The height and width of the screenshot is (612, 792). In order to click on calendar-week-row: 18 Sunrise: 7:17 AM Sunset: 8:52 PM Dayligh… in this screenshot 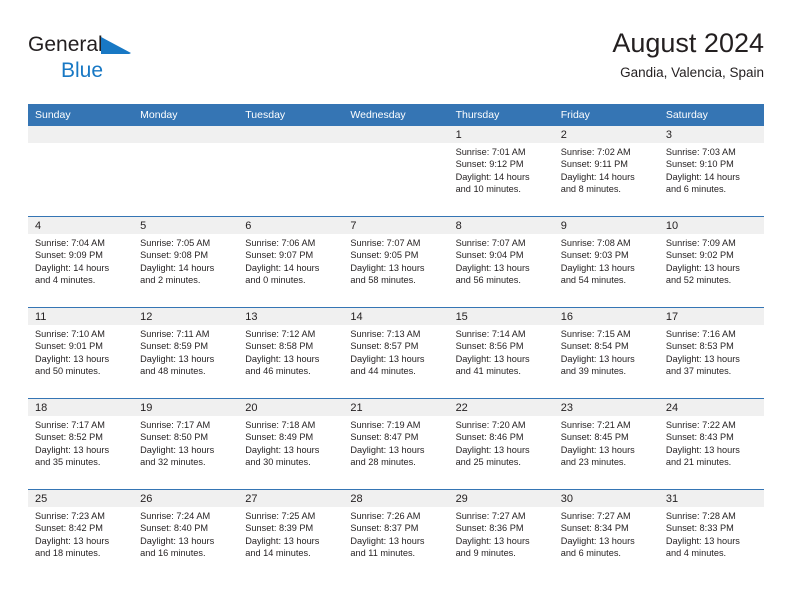, I will do `click(396, 444)`.